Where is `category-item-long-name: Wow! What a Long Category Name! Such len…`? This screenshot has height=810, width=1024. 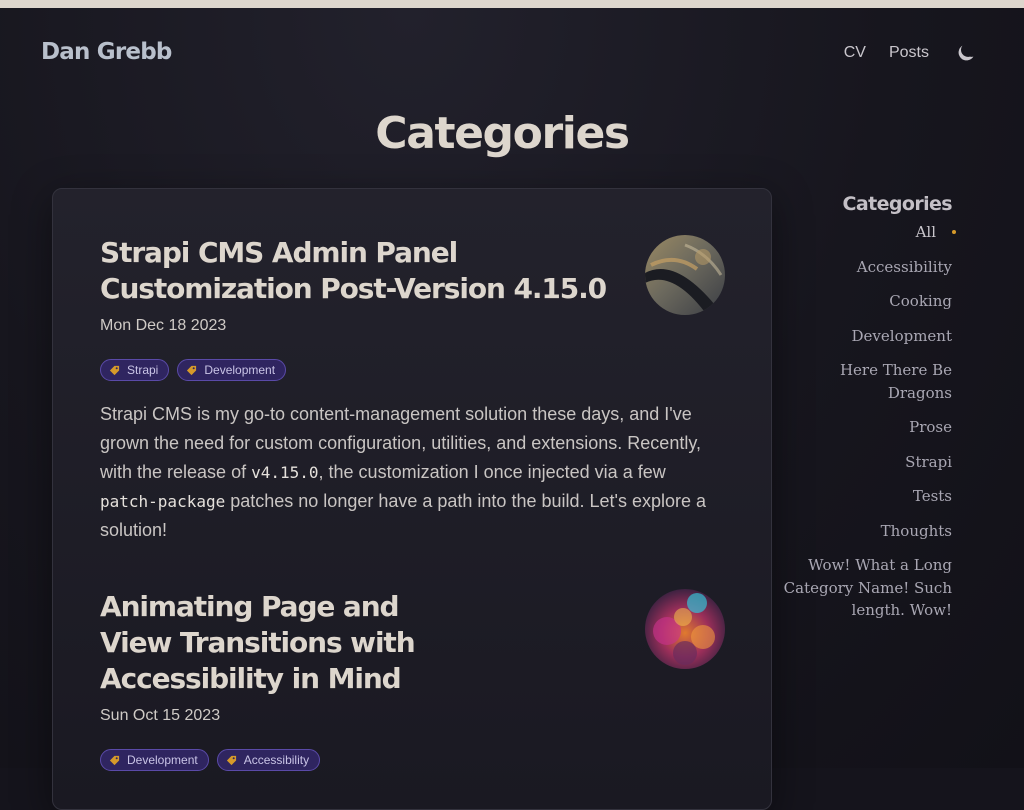 category-item-long-name: Wow! What a Long Category Name! Such len… is located at coordinates (866, 588).